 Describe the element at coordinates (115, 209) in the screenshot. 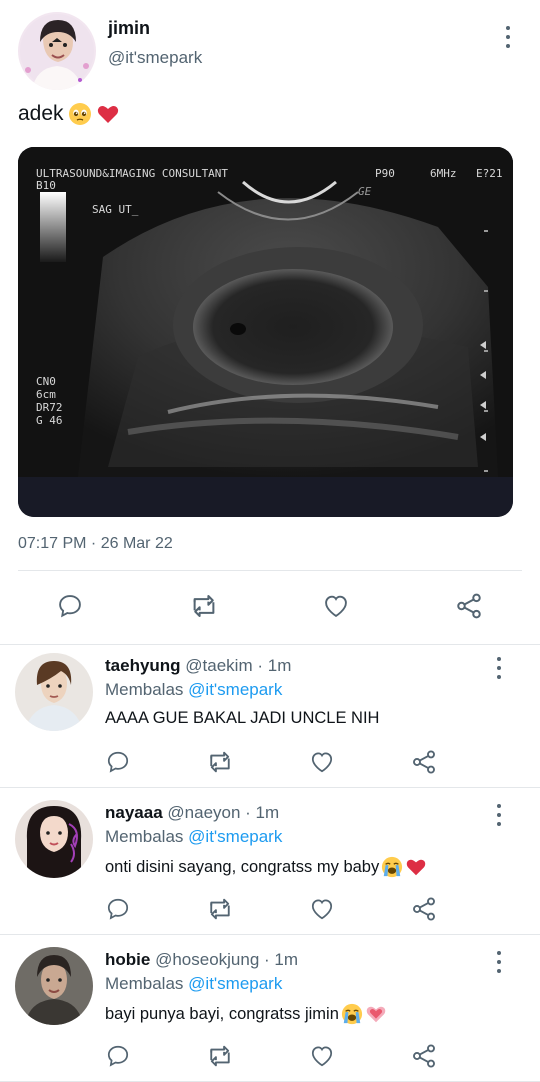

I see `media-sag: SAG UT_` at that location.